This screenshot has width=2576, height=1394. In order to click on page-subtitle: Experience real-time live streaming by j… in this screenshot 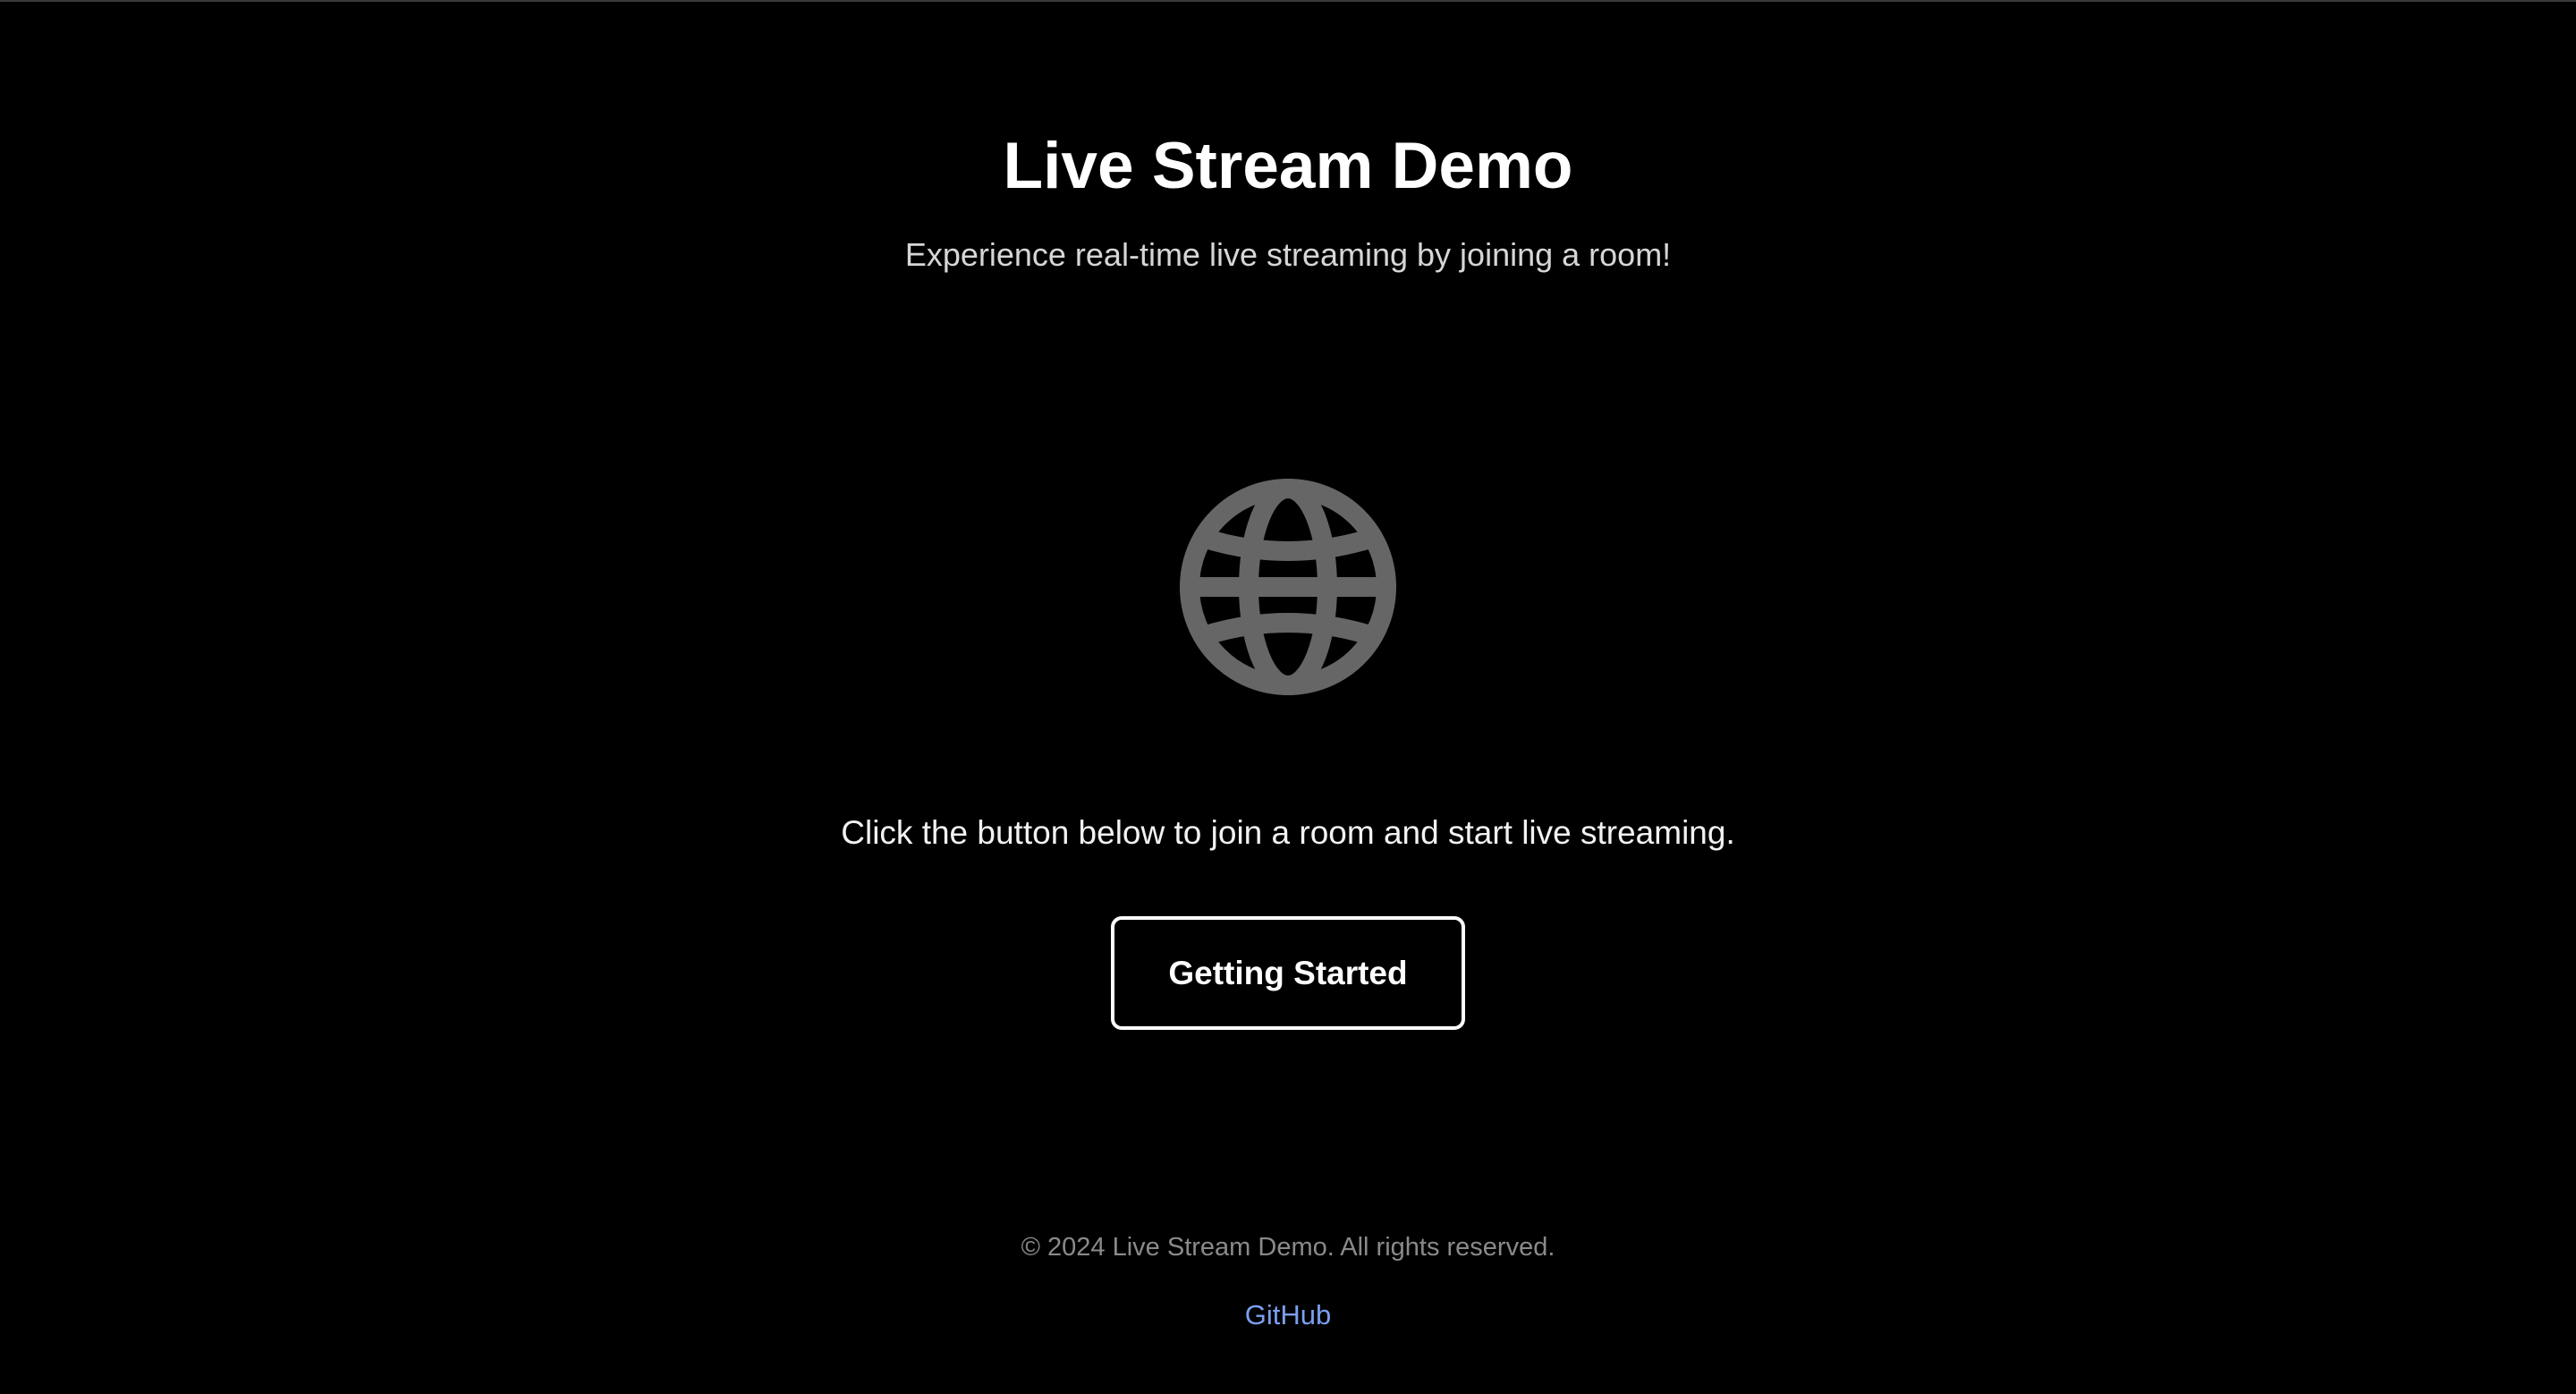, I will do `click(1288, 254)`.